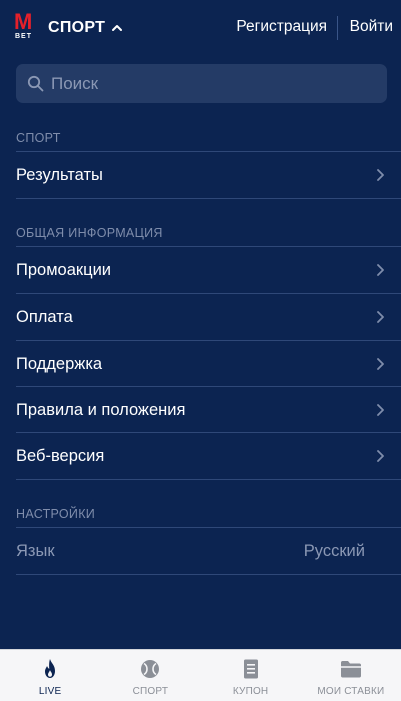 This screenshot has width=401, height=701. What do you see at coordinates (371, 27) in the screenshot?
I see `login-link: Войти` at bounding box center [371, 27].